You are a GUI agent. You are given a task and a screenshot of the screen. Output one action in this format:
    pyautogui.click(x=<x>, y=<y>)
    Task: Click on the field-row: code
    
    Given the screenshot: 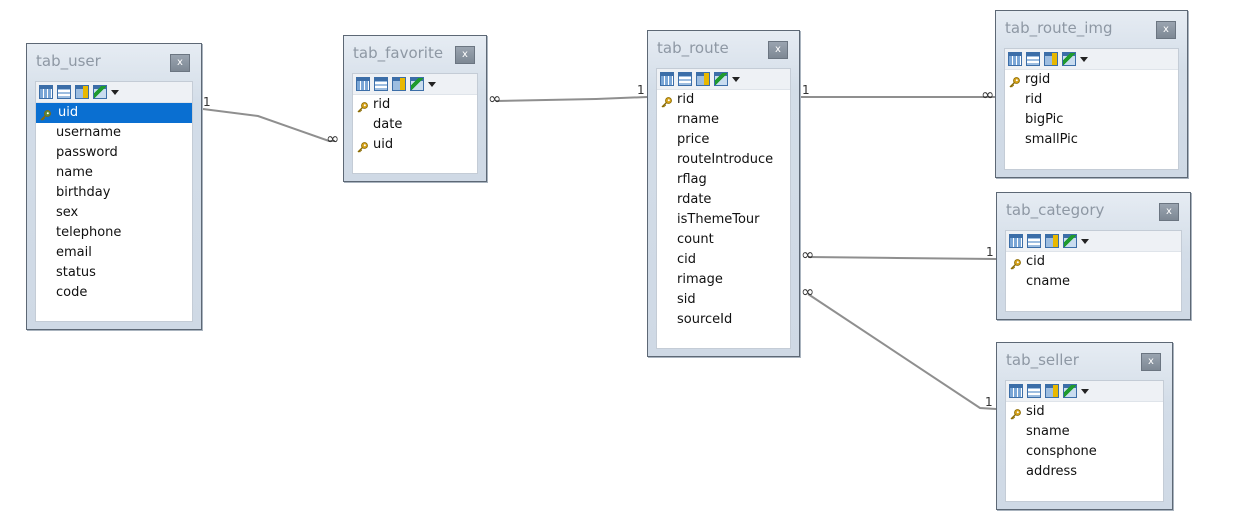 What is the action you would take?
    pyautogui.click(x=114, y=293)
    